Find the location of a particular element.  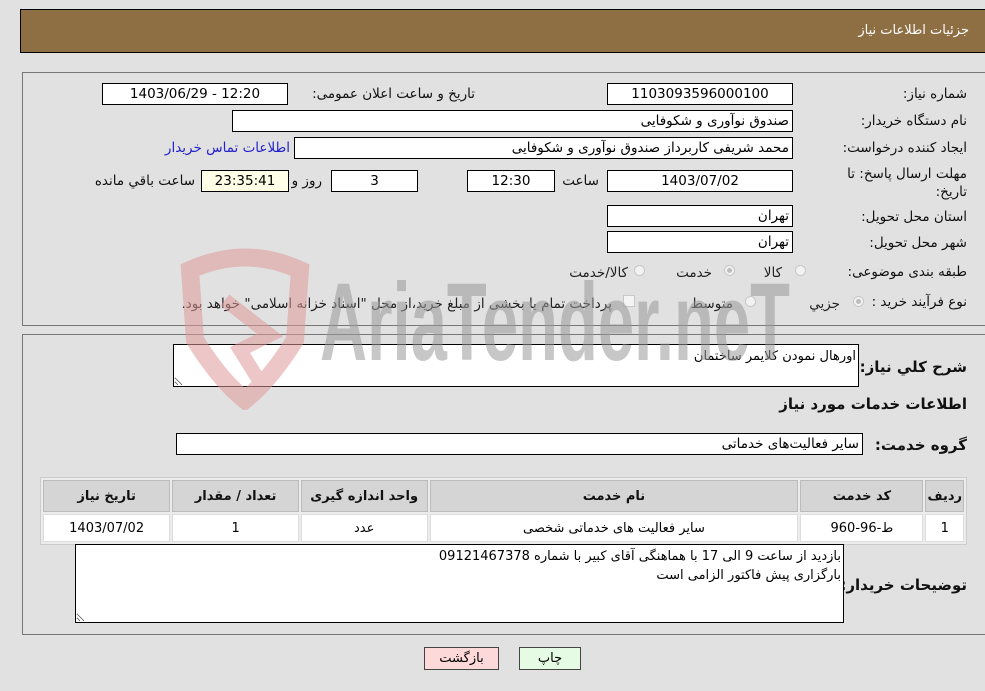

cell-name: سایر فعالیت های خدماتی شخصی is located at coordinates (614, 528).